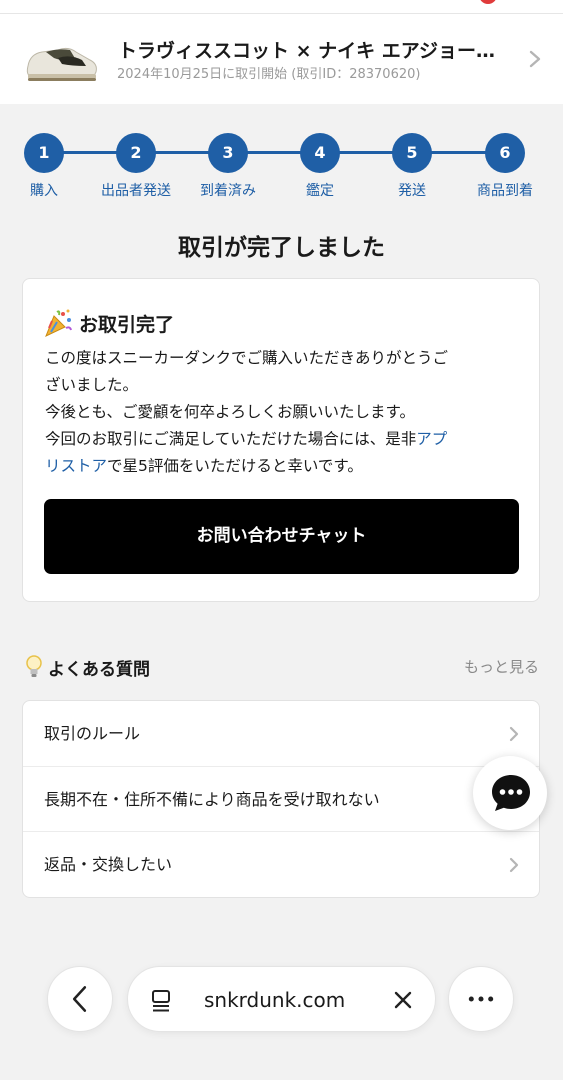 The height and width of the screenshot is (1080, 563). Describe the element at coordinates (136, 191) in the screenshot. I see `step-label: 出品者発送` at that location.